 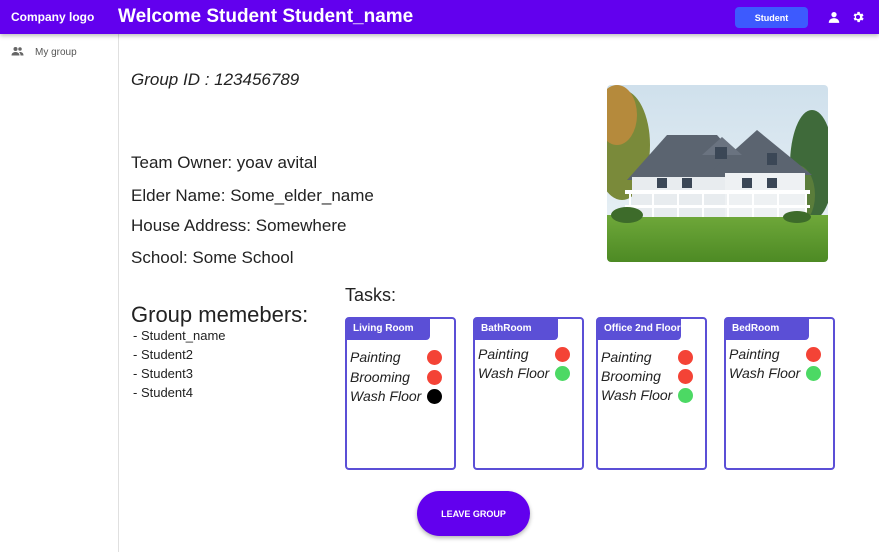 I want to click on leave-group-button: LEAVE GROUP, so click(x=473, y=513).